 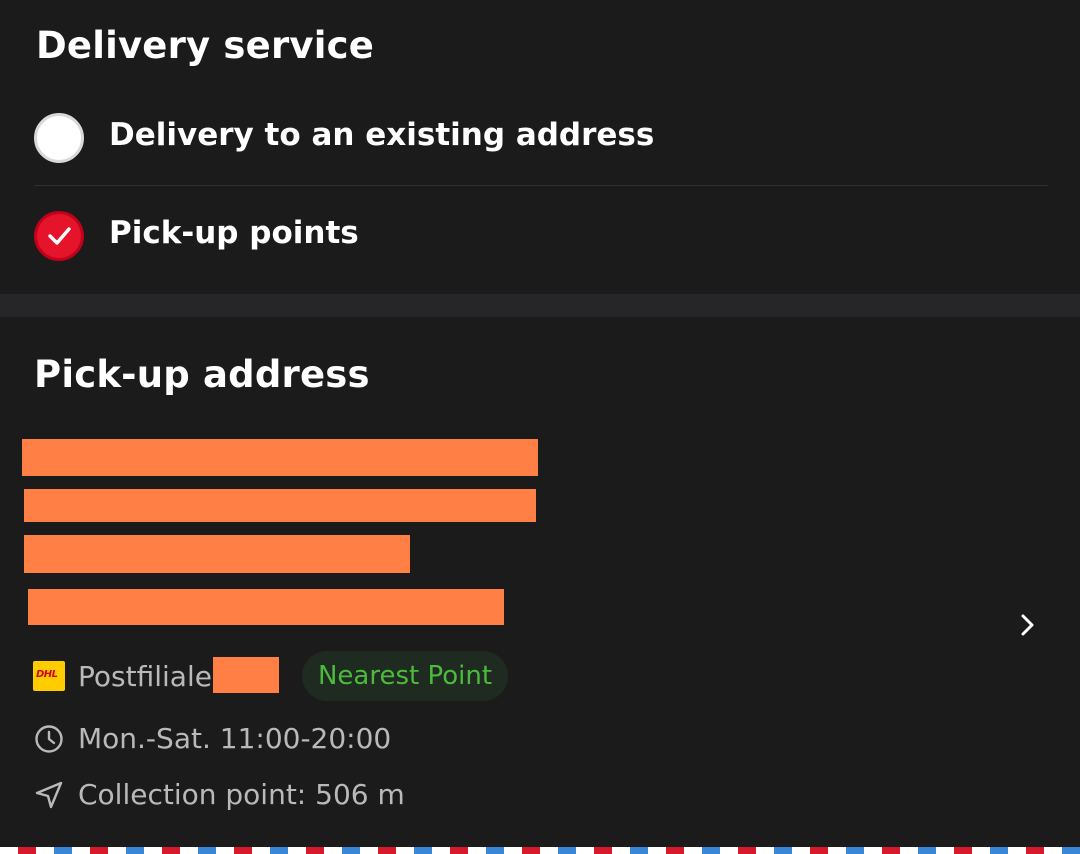 I want to click on dhl-logo-icon: DHL, so click(x=49, y=676).